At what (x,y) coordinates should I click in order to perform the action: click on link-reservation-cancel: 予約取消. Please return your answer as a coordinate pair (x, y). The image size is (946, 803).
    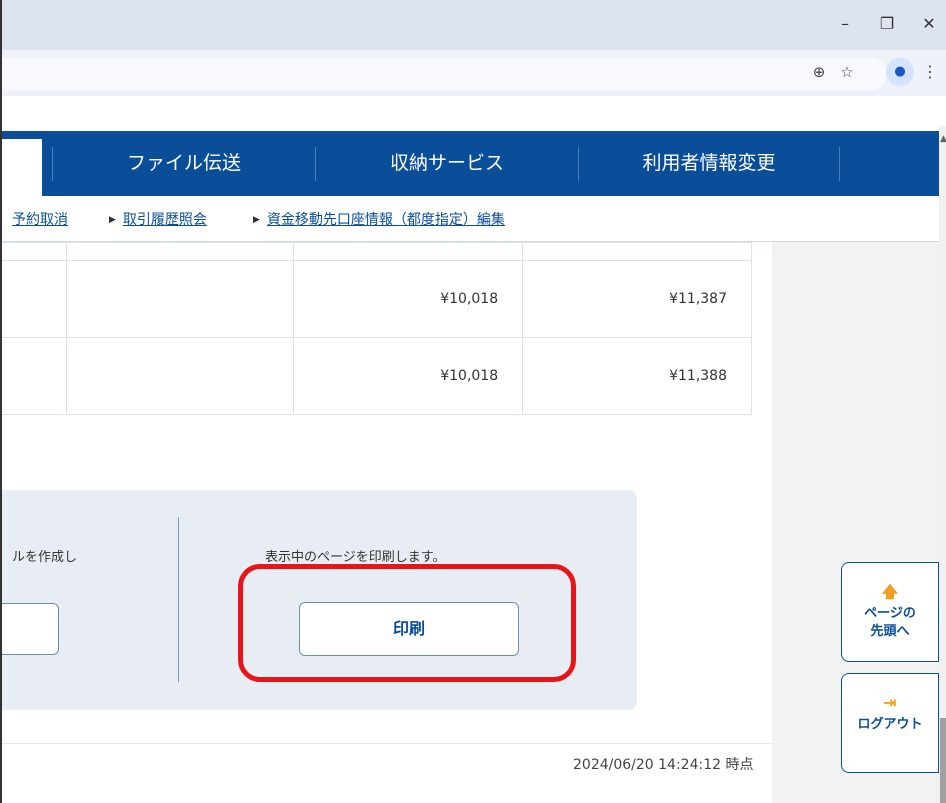
    Looking at the image, I should click on (40, 219).